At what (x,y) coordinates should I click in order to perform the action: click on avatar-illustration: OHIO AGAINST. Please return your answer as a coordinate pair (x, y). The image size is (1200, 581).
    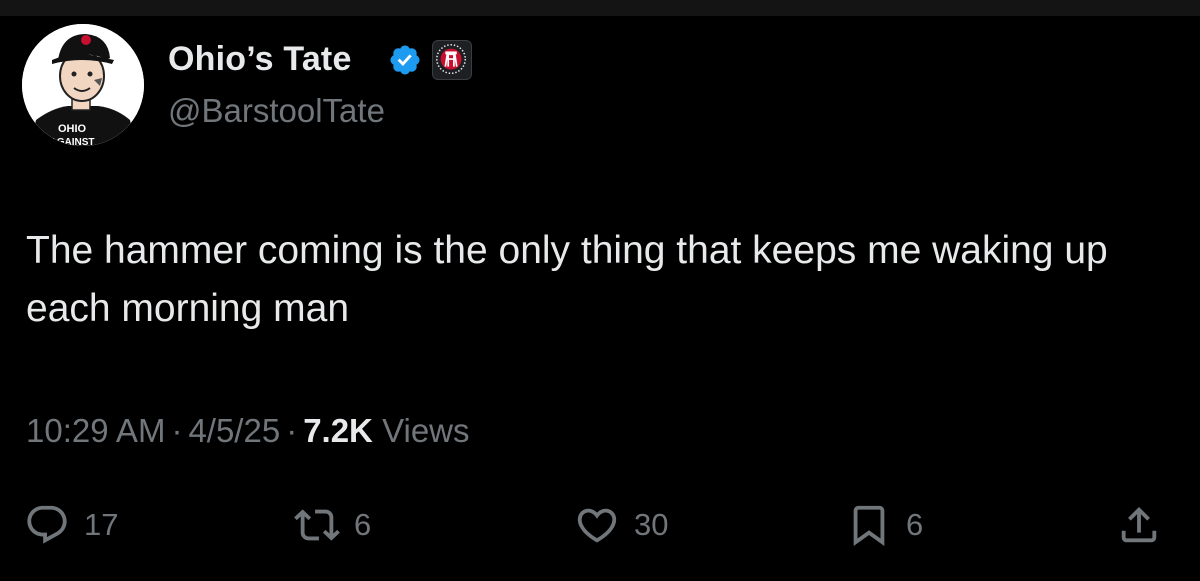
    Looking at the image, I should click on (83, 85).